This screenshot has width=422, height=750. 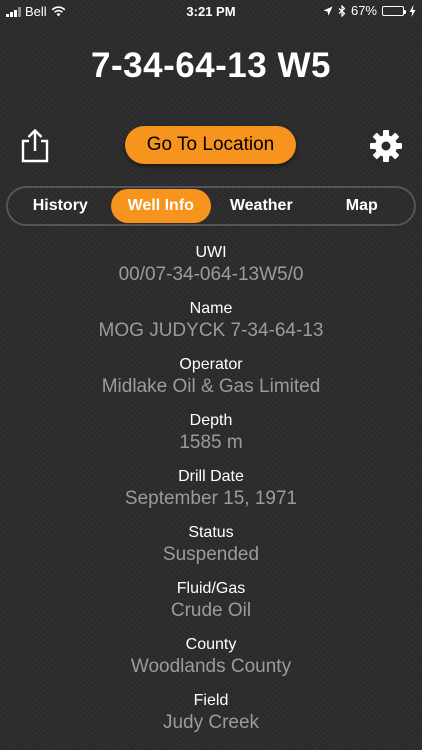 What do you see at coordinates (160, 206) in the screenshot?
I see `tab-well-info: Well Info` at bounding box center [160, 206].